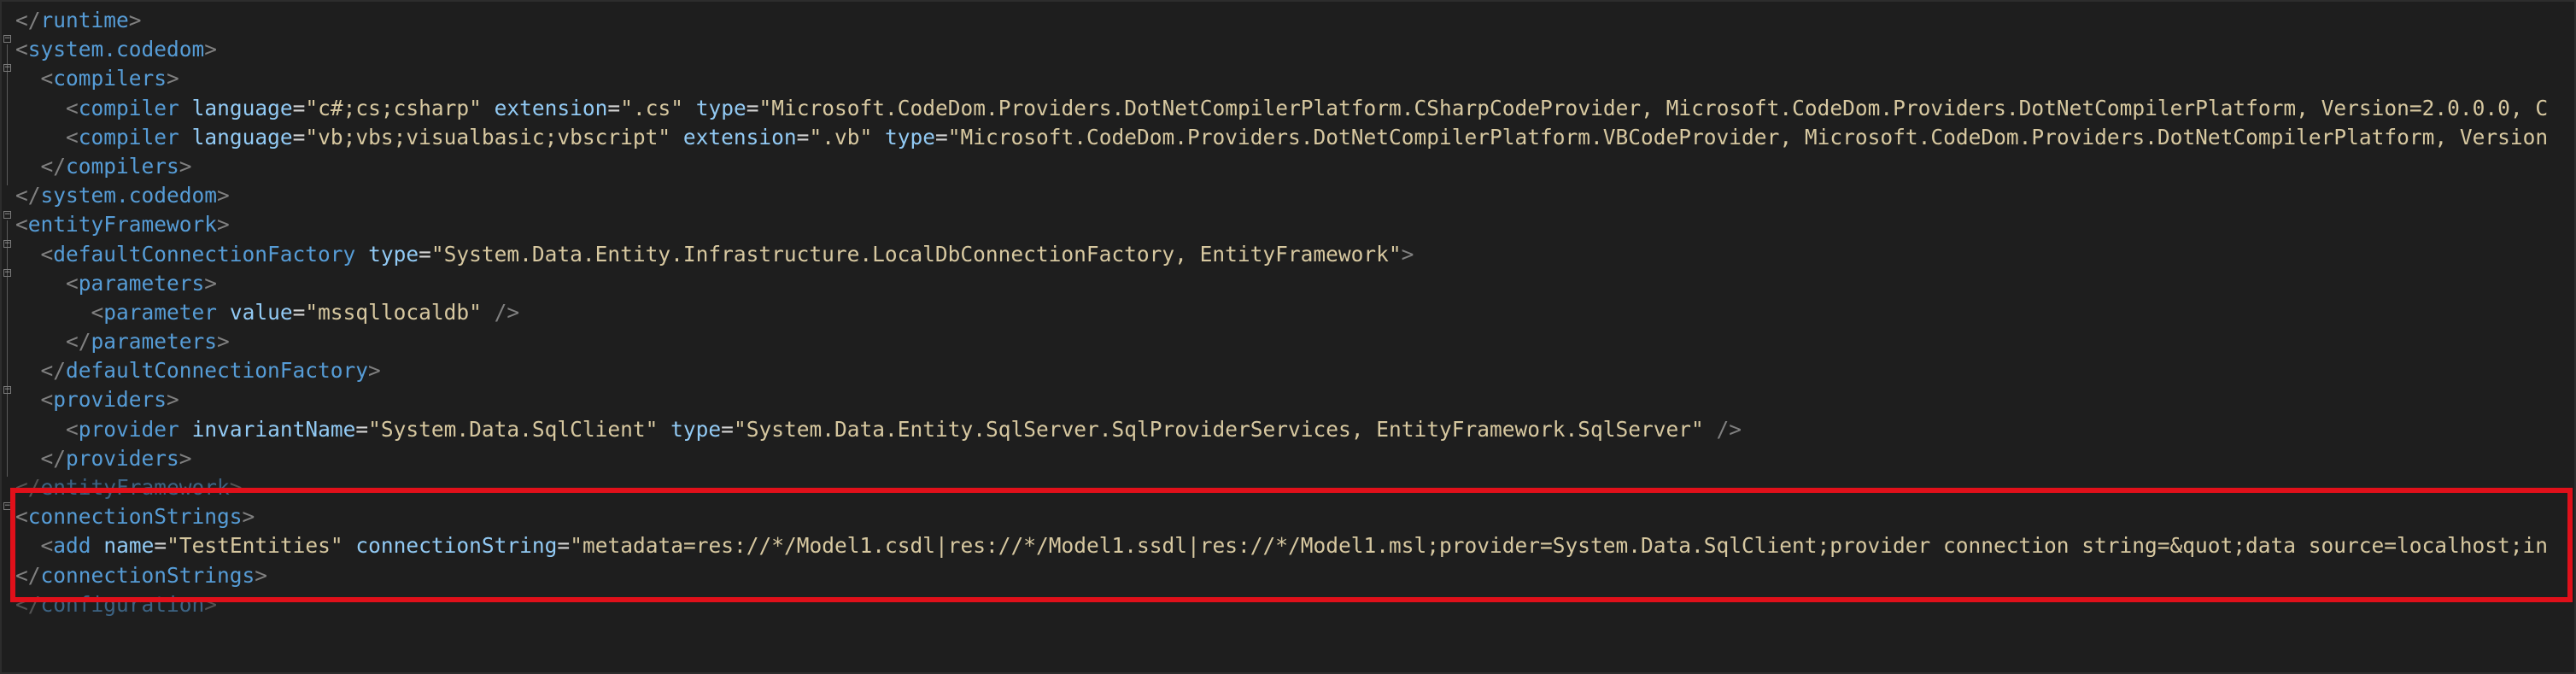 This screenshot has height=674, width=2576. I want to click on attribute-name: name, so click(129, 546).